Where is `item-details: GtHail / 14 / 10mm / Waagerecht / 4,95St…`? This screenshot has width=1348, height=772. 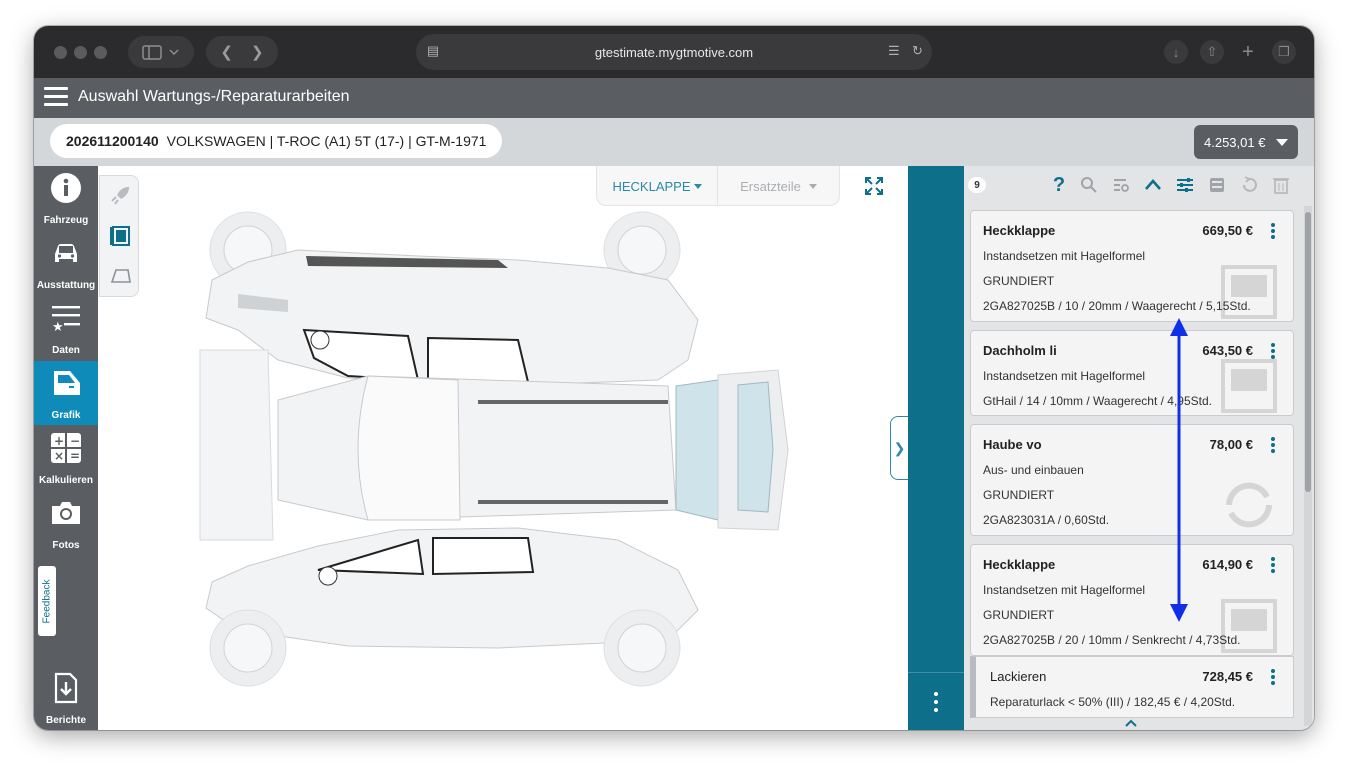
item-details: GtHail / 14 / 10mm / Waagerecht / 4,95St… is located at coordinates (1097, 401).